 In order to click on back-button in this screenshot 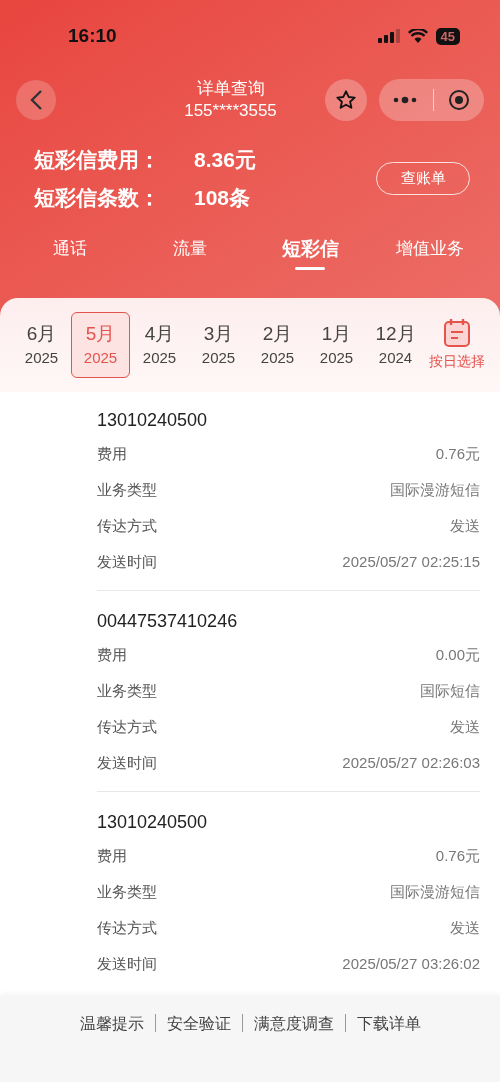, I will do `click(36, 100)`.